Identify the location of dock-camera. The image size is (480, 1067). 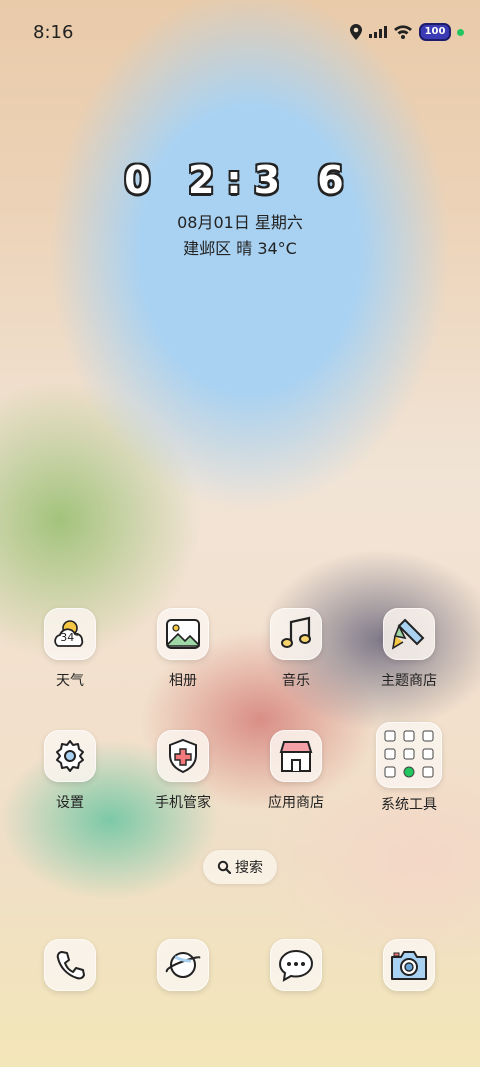
(409, 965).